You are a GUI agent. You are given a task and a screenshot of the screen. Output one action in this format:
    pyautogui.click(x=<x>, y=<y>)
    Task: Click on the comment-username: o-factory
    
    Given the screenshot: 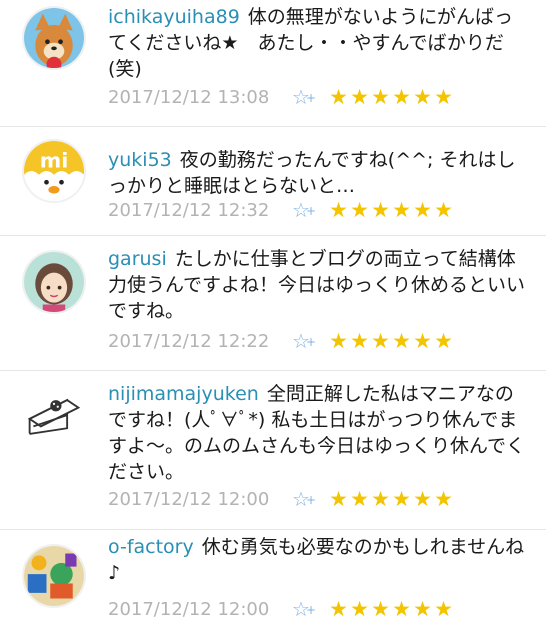 What is the action you would take?
    pyautogui.click(x=151, y=547)
    